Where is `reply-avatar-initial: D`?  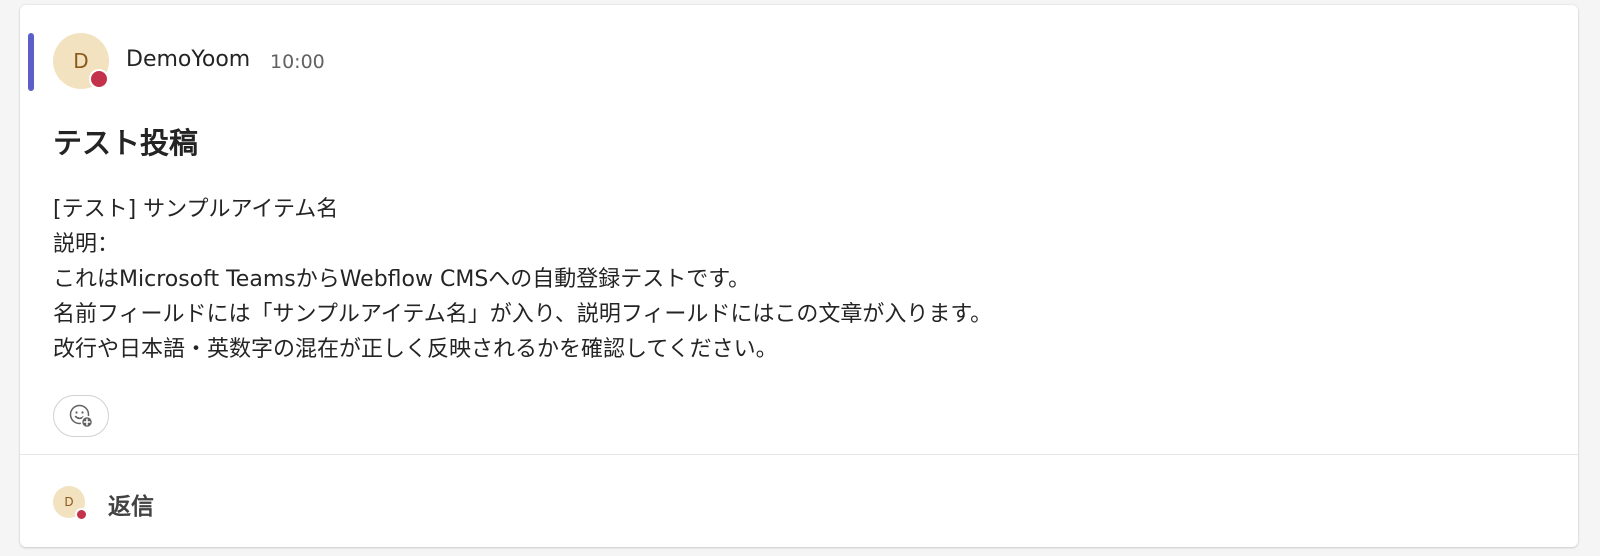 reply-avatar-initial: D is located at coordinates (69, 502).